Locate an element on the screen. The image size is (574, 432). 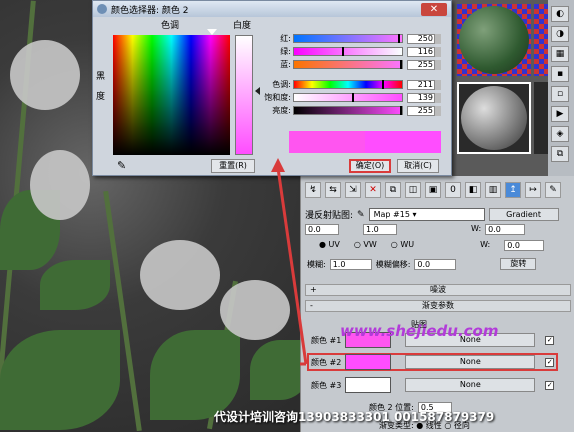
gradient-type-button: Gradient is located at coordinates (523, 214).